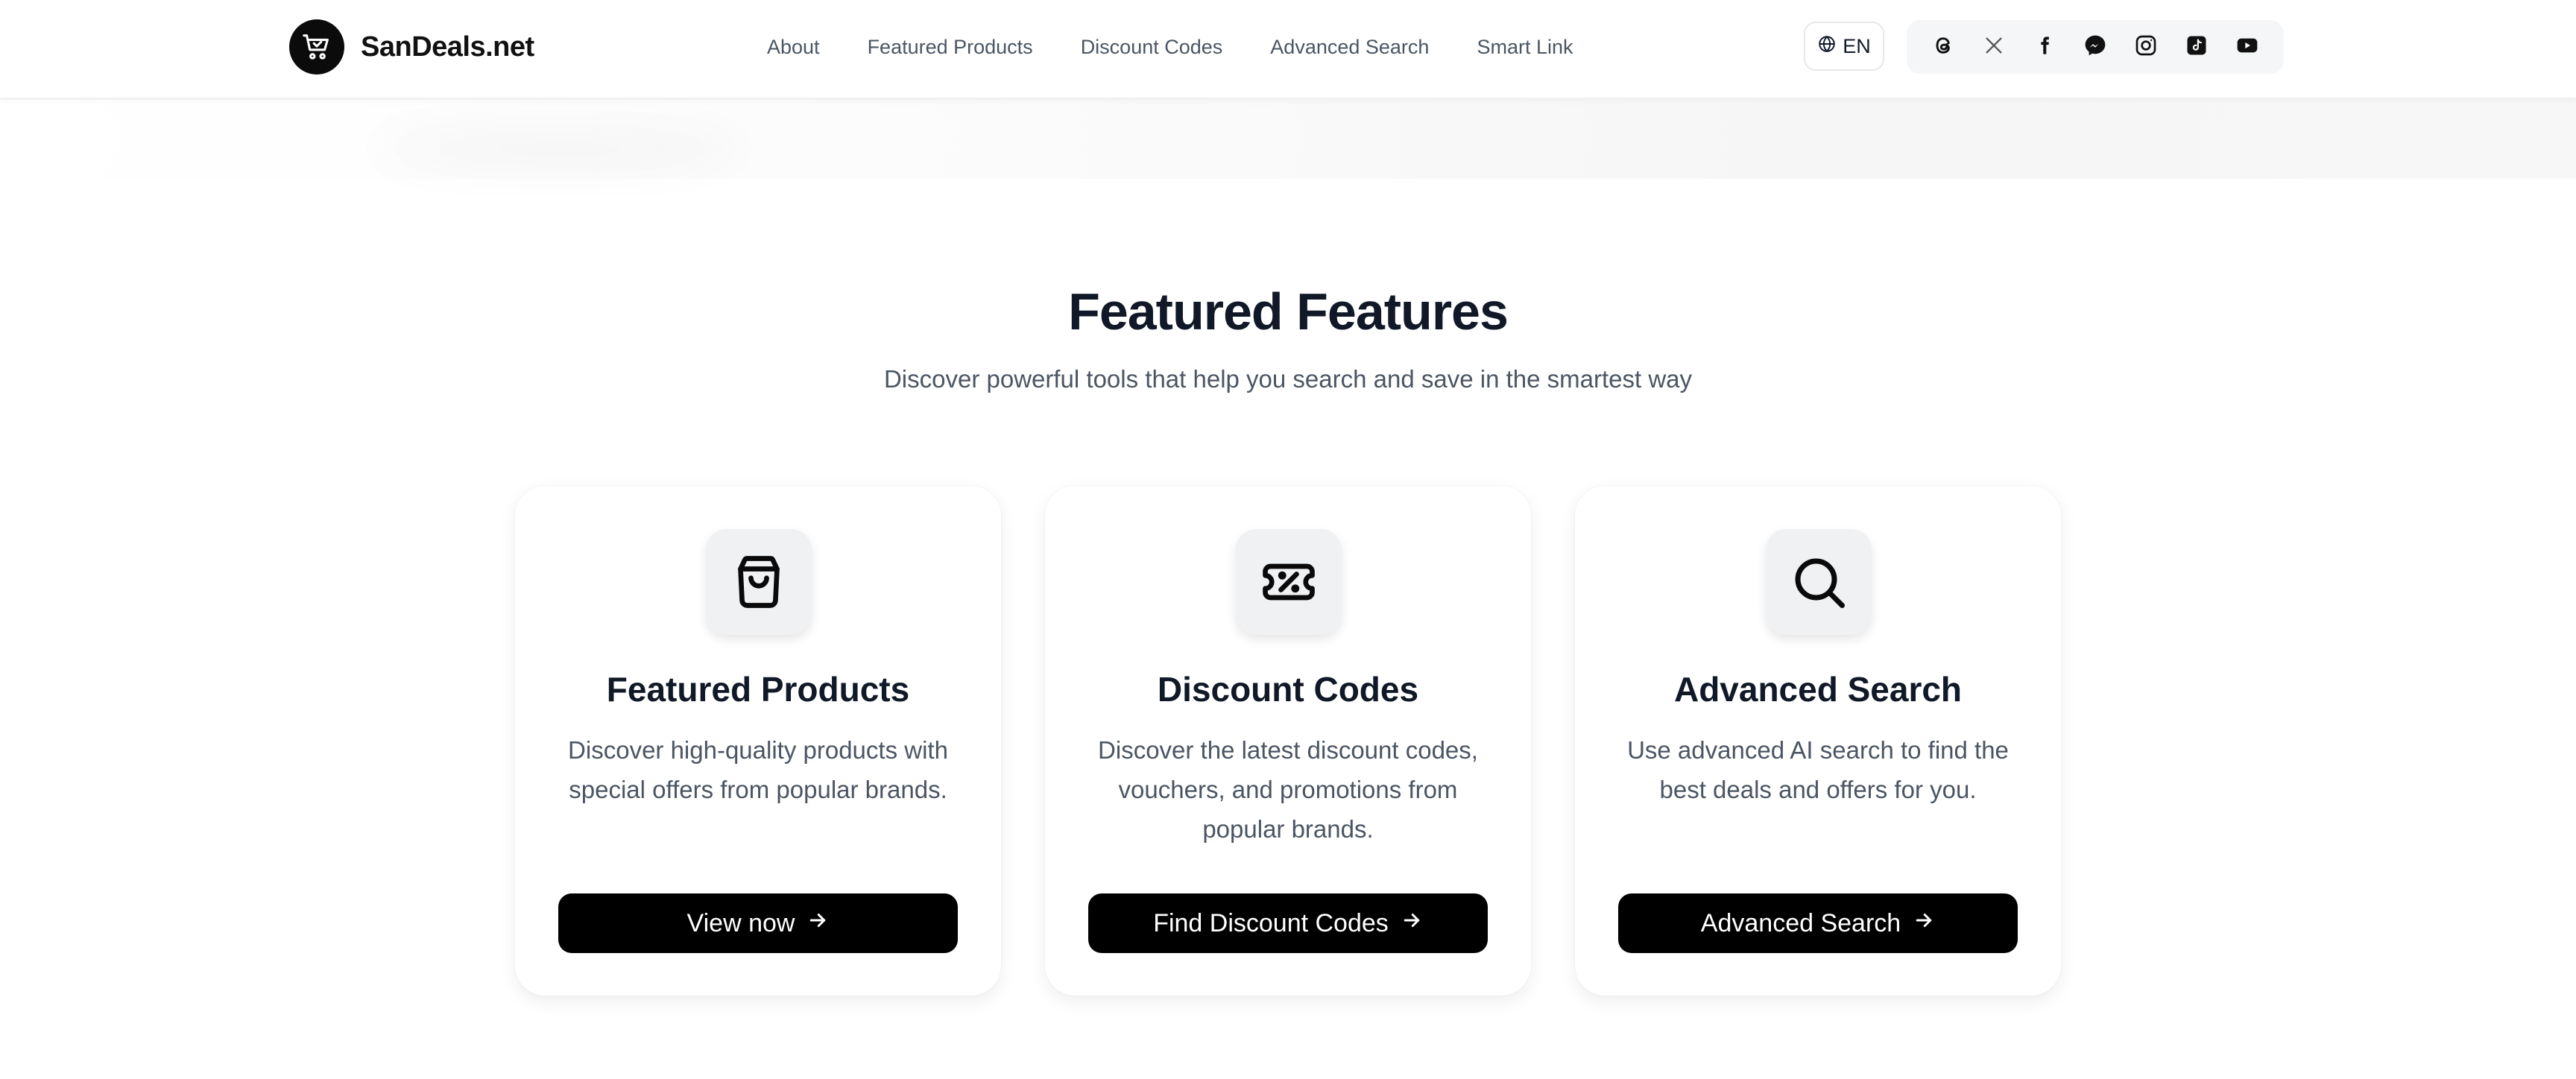  Describe the element at coordinates (317, 47) in the screenshot. I see `brand-logo-icon` at that location.